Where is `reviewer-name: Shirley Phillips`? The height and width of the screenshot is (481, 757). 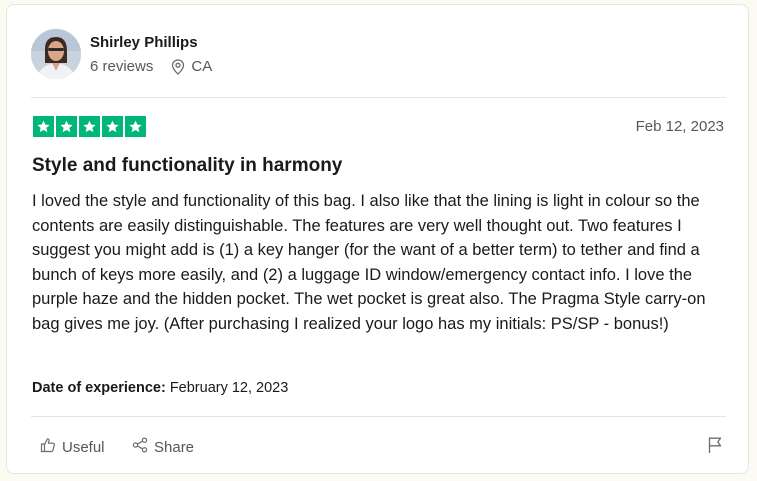
reviewer-name: Shirley Phillips is located at coordinates (144, 42).